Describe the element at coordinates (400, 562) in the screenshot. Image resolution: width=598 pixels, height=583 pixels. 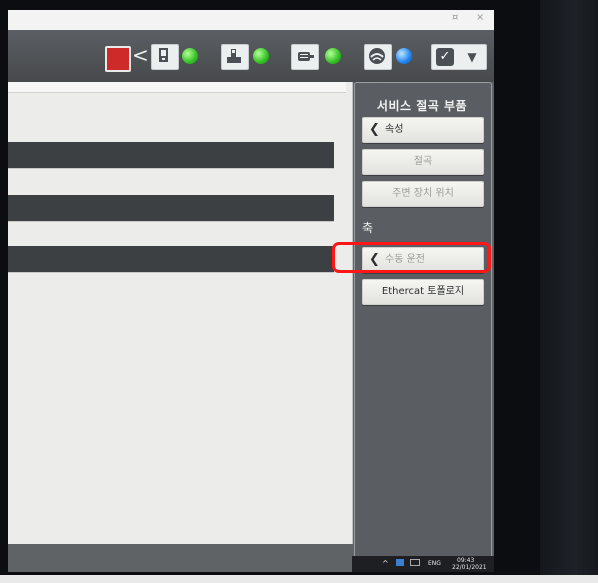
I see `network-tray-icon` at that location.